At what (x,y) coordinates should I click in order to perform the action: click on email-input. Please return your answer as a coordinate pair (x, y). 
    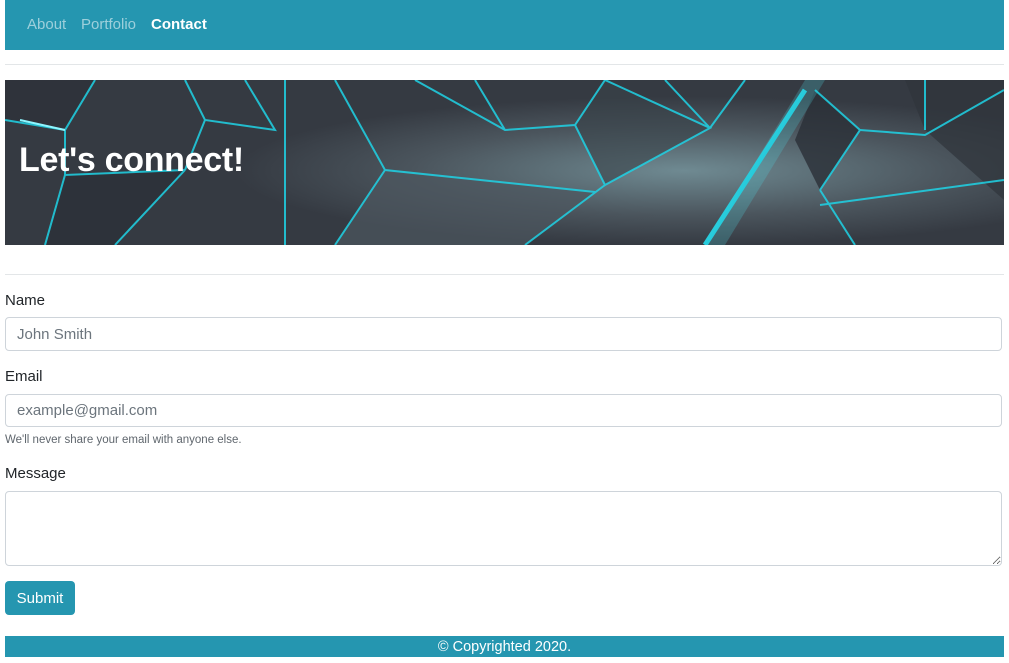
    Looking at the image, I should click on (503, 410).